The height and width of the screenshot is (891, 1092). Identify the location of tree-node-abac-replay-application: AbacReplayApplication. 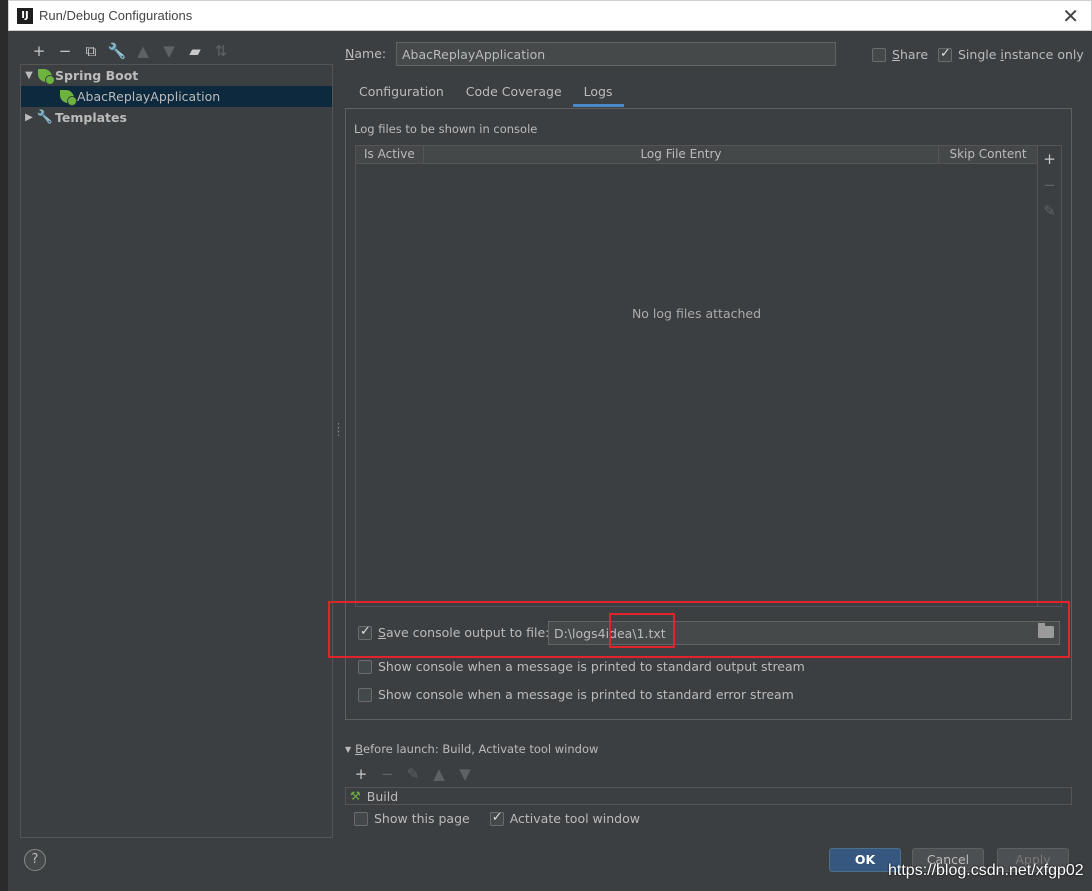
(176, 96).